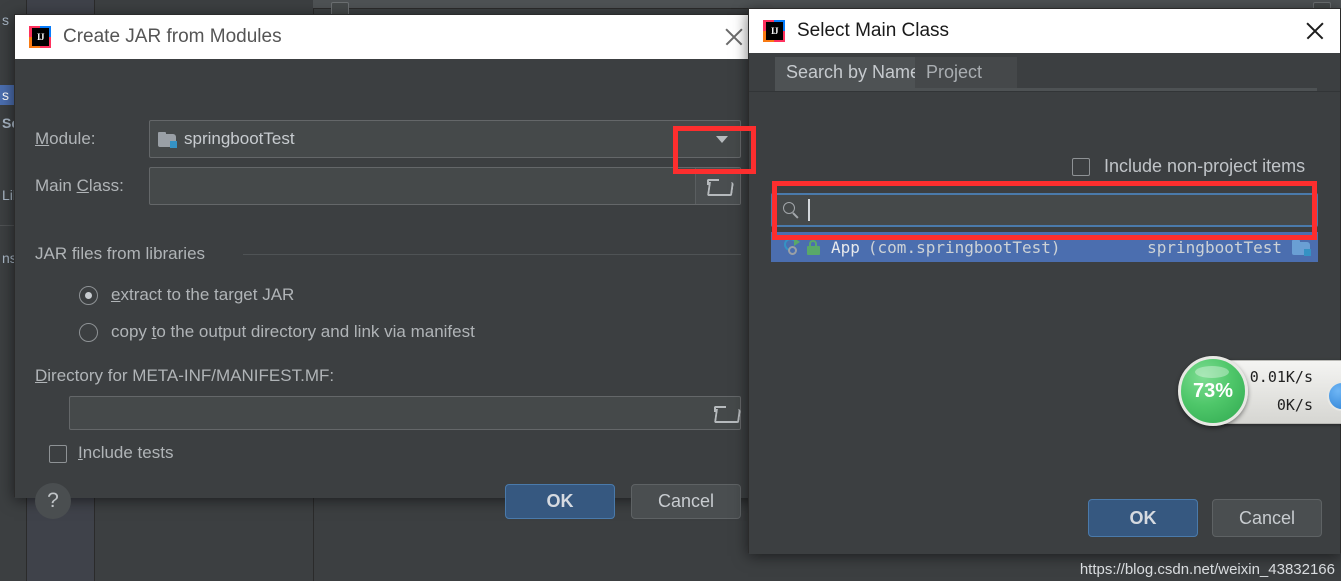 This screenshot has height=581, width=1341. I want to click on tab-search-by-name: Search by Name, so click(847, 72).